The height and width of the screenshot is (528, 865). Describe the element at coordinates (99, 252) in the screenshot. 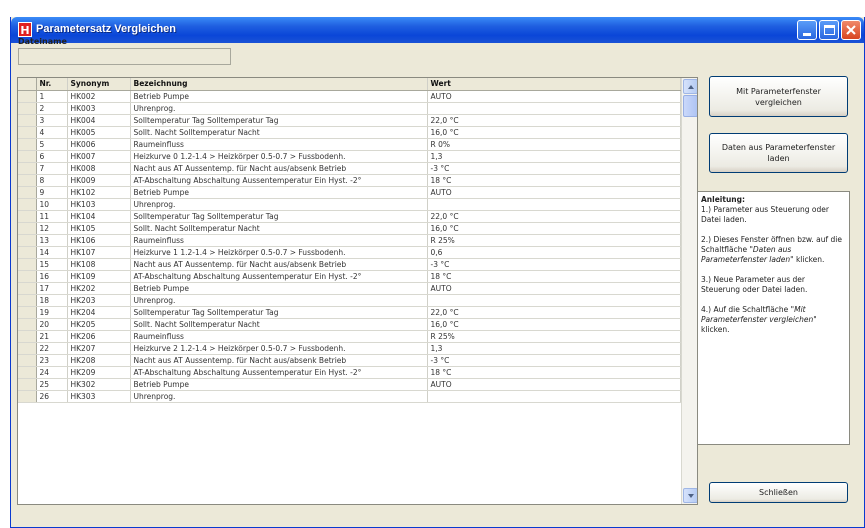

I see `cell-synonym: HK107` at that location.